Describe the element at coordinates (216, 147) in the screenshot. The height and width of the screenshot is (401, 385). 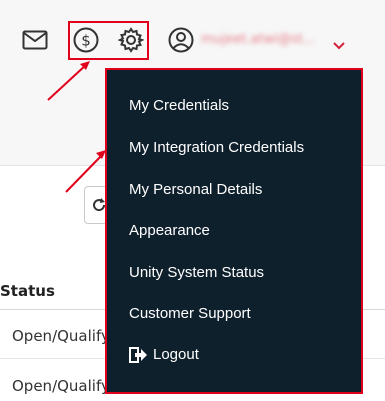
I see `menu-item-my-integration-credentials: My Integration Credentials` at that location.